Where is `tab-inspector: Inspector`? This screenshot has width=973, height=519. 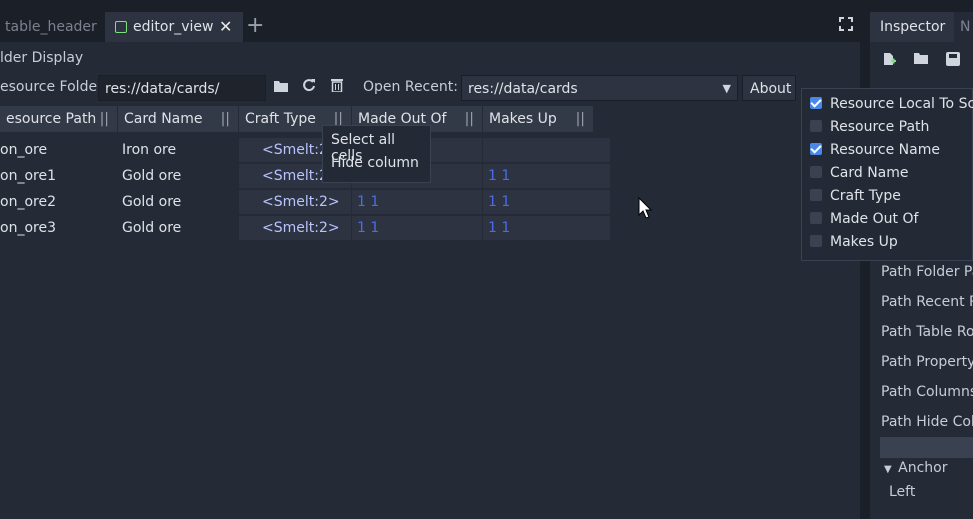 tab-inspector: Inspector is located at coordinates (912, 27).